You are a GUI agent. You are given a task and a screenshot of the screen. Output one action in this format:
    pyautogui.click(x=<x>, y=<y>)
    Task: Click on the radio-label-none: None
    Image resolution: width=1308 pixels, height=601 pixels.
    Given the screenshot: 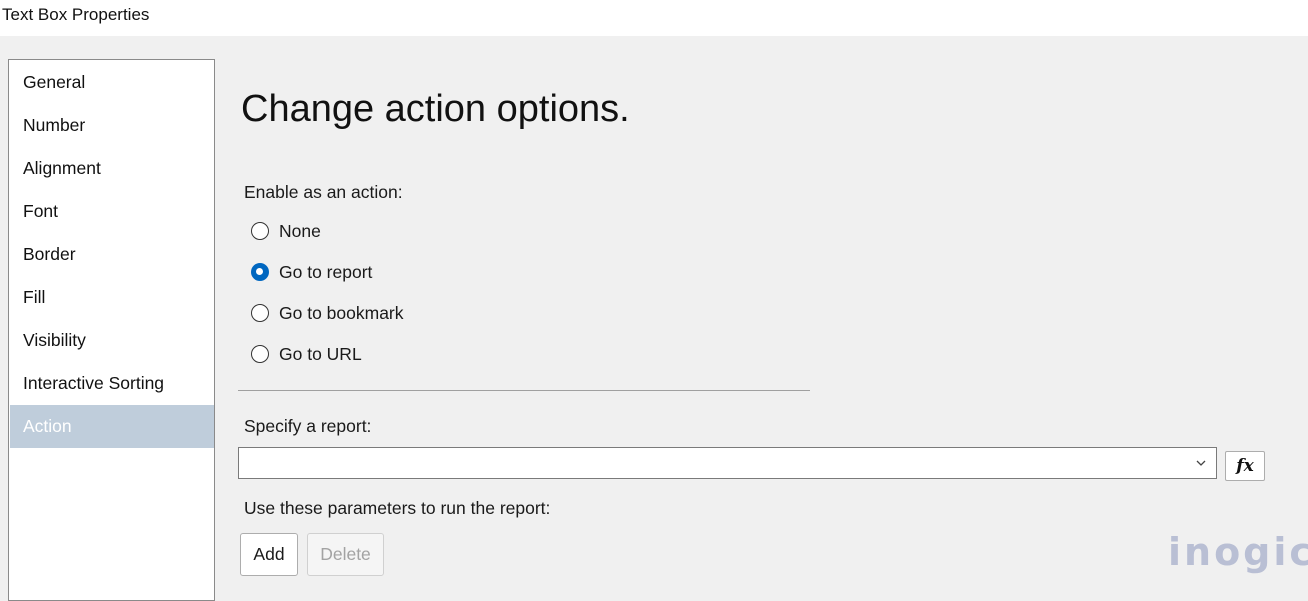 What is the action you would take?
    pyautogui.click(x=300, y=231)
    